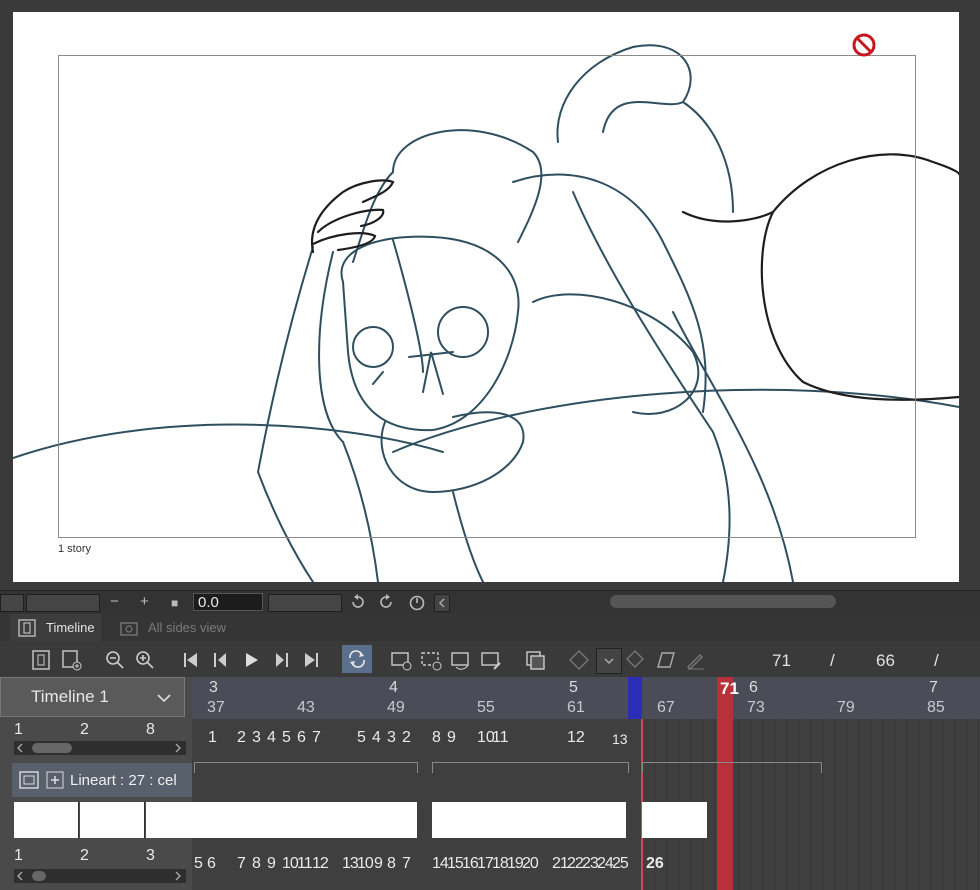 Image resolution: width=980 pixels, height=890 pixels. Describe the element at coordinates (491, 660) in the screenshot. I see `rename-cel-icon` at that location.